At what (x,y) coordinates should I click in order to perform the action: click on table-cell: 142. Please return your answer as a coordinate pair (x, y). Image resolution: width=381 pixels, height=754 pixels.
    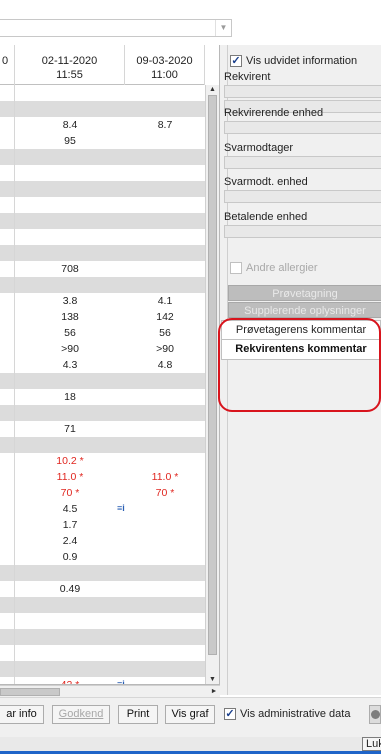
    Looking at the image, I should click on (165, 317).